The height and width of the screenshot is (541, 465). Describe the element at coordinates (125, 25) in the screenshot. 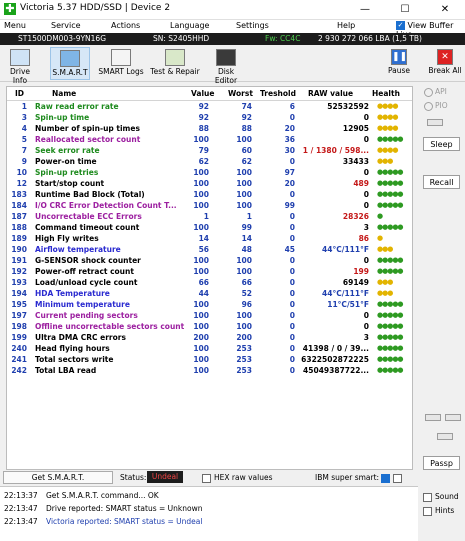

I see `menu-actions: Actions` at that location.